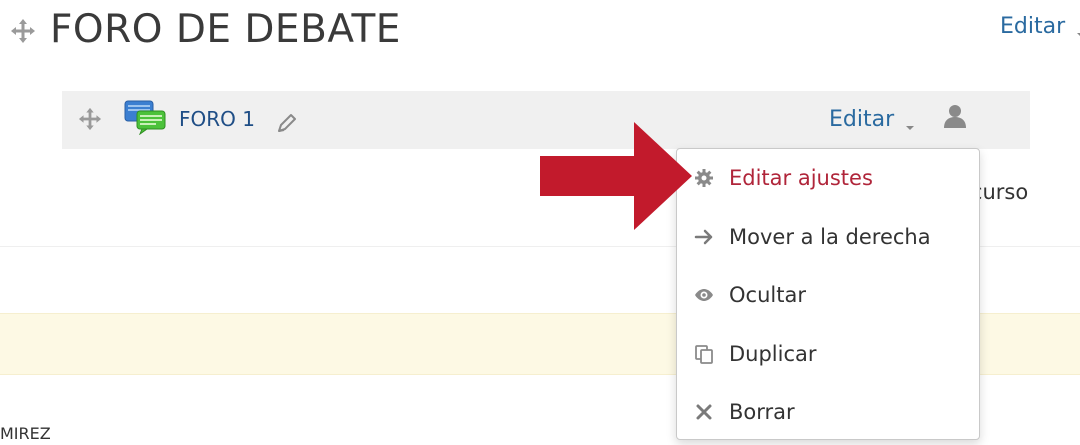 This screenshot has height=445, width=1080. What do you see at coordinates (773, 354) in the screenshot?
I see `menu-item-label: Duplicar` at bounding box center [773, 354].